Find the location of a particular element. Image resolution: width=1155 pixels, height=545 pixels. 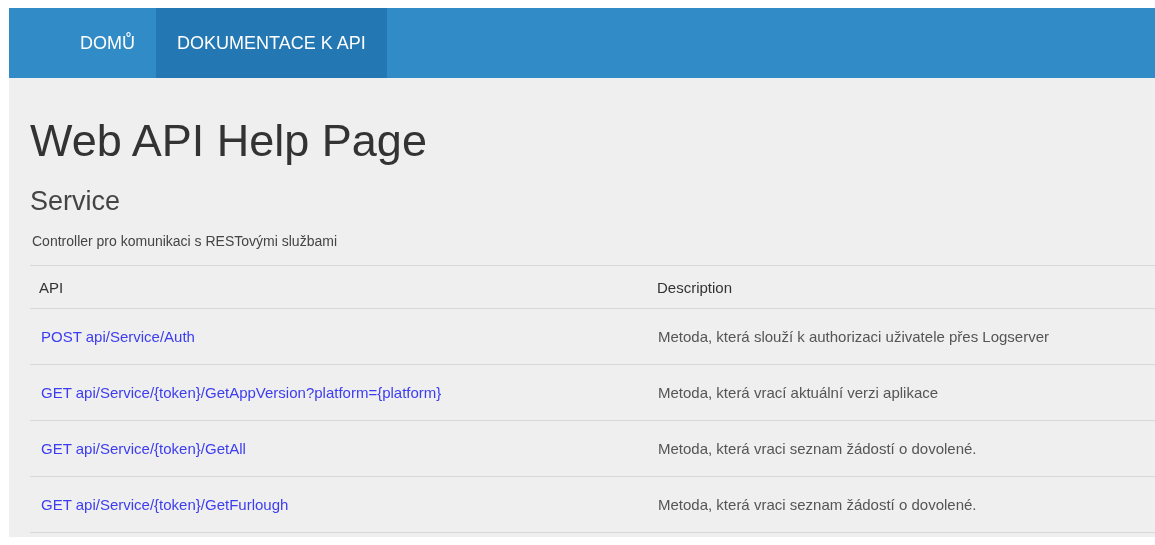

table-cell-text: Metoda, která vrací aktuální verzi aplikace is located at coordinates (798, 392).